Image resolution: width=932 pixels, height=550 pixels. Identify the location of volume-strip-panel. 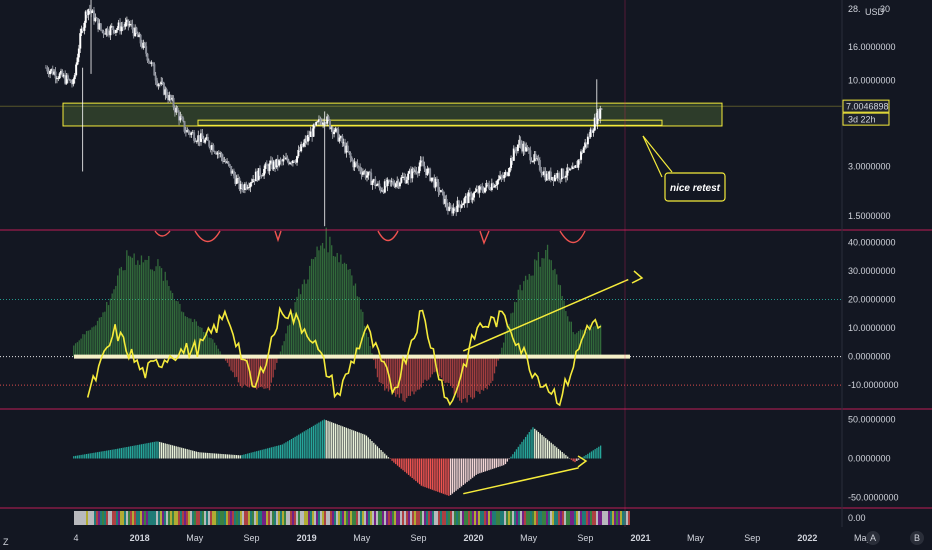
(352, 518).